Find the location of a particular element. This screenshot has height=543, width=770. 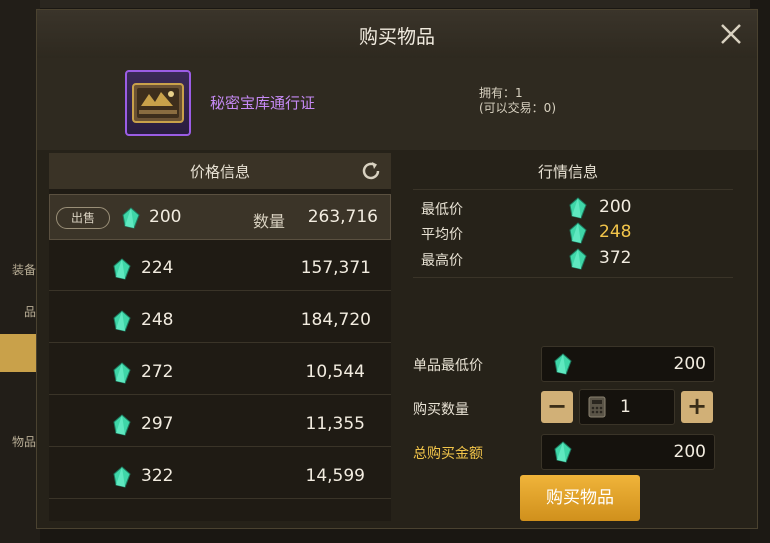

owned-label: 拥有：1 is located at coordinates (501, 93).